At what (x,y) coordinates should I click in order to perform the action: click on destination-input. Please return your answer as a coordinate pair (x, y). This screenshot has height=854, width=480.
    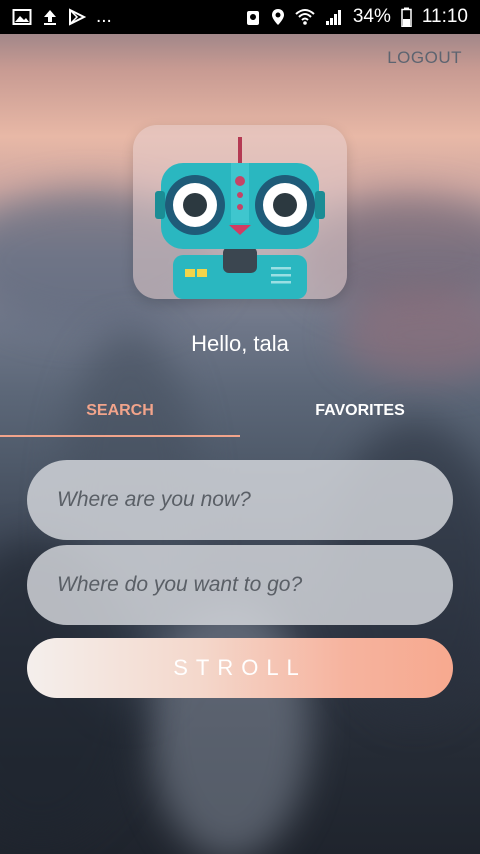
    Looking at the image, I should click on (254, 585).